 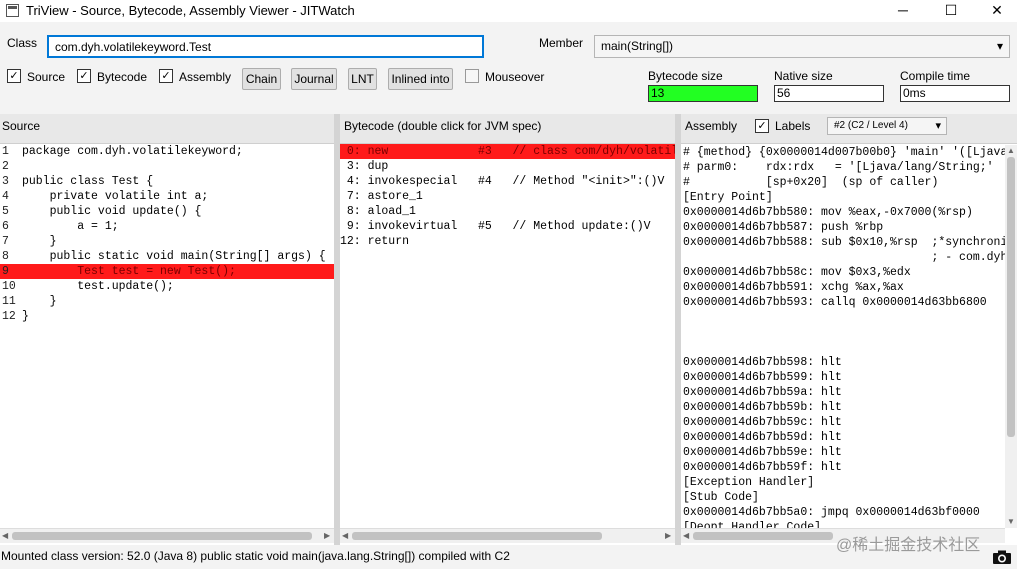 What do you see at coordinates (507, 166) in the screenshot?
I see `bytecode-line: 3: dup` at bounding box center [507, 166].